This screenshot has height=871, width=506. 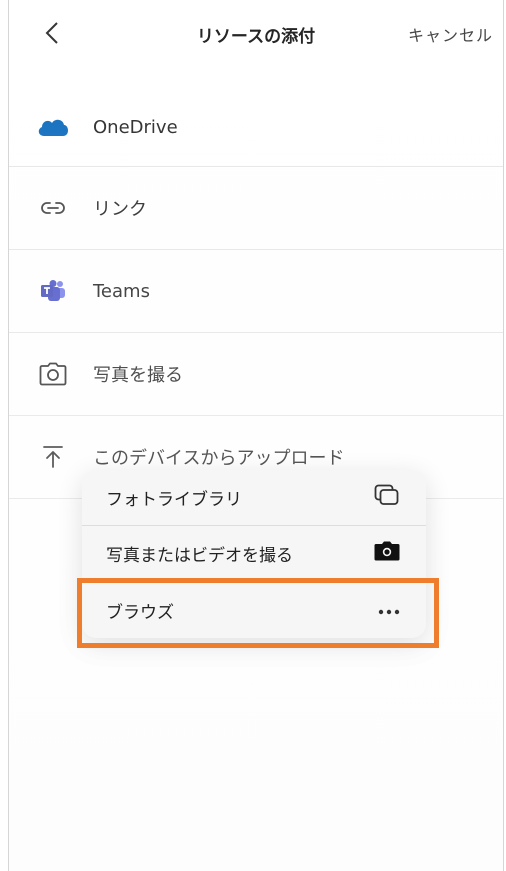 I want to click on menu-item-take-photo-or-video: 写真またはビデオを撮る, so click(x=254, y=554).